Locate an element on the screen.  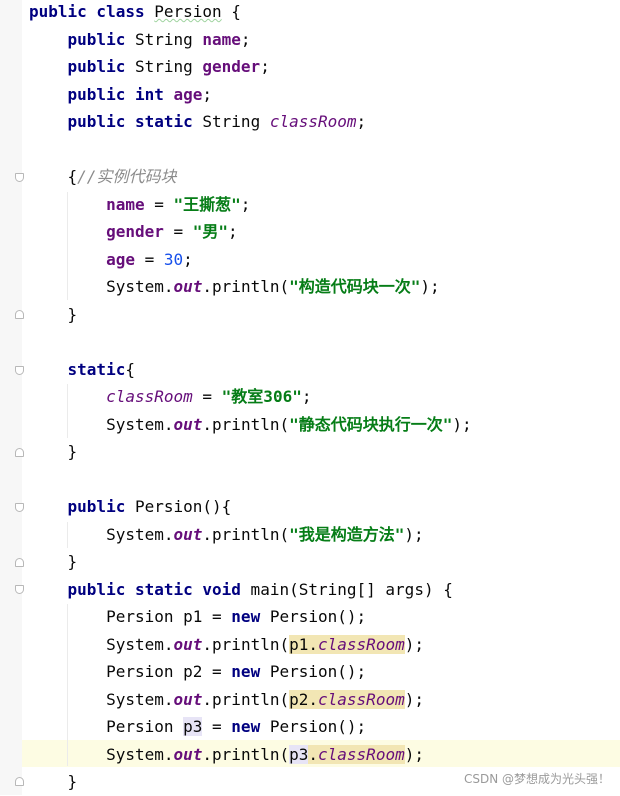
code-token: public int is located at coordinates (115, 94).